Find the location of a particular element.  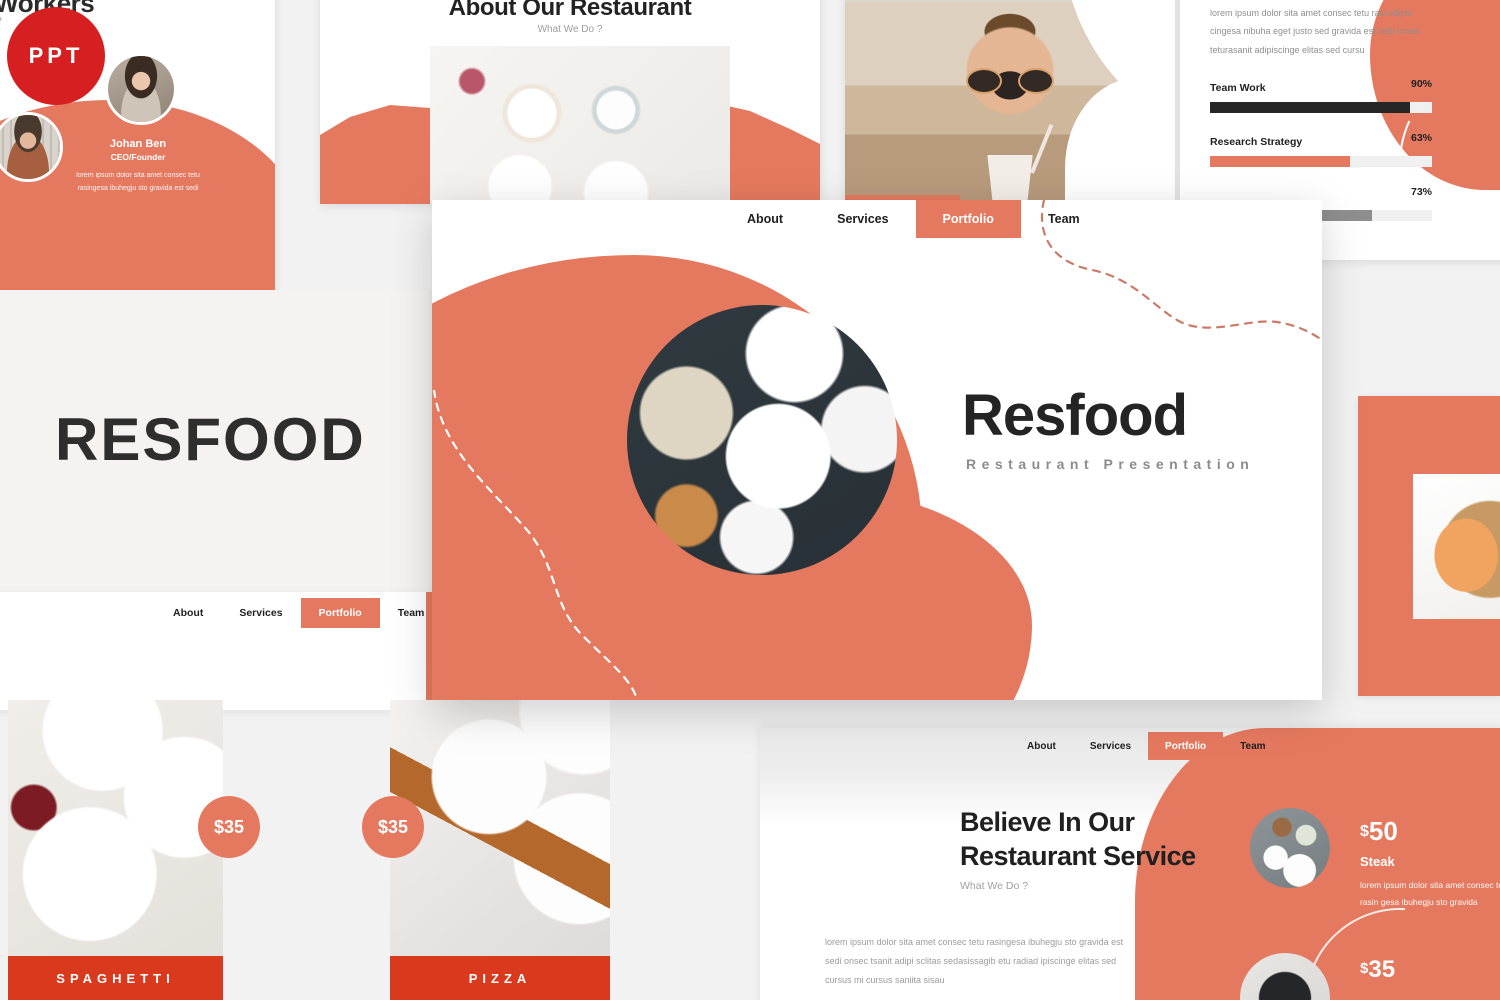

menu-card-label: SPAGHETTI is located at coordinates (115, 978).